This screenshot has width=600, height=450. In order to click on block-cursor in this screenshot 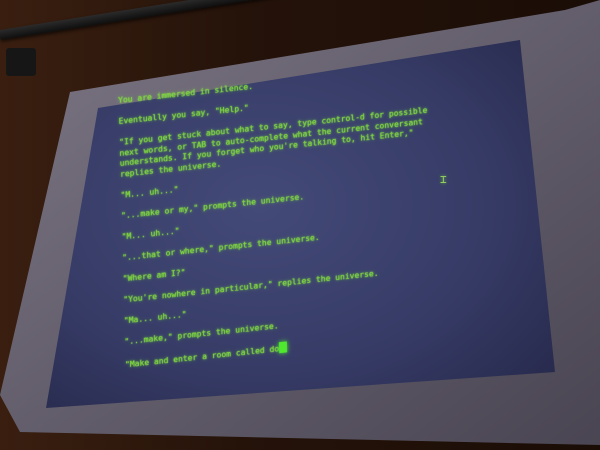, I will do `click(283, 346)`.